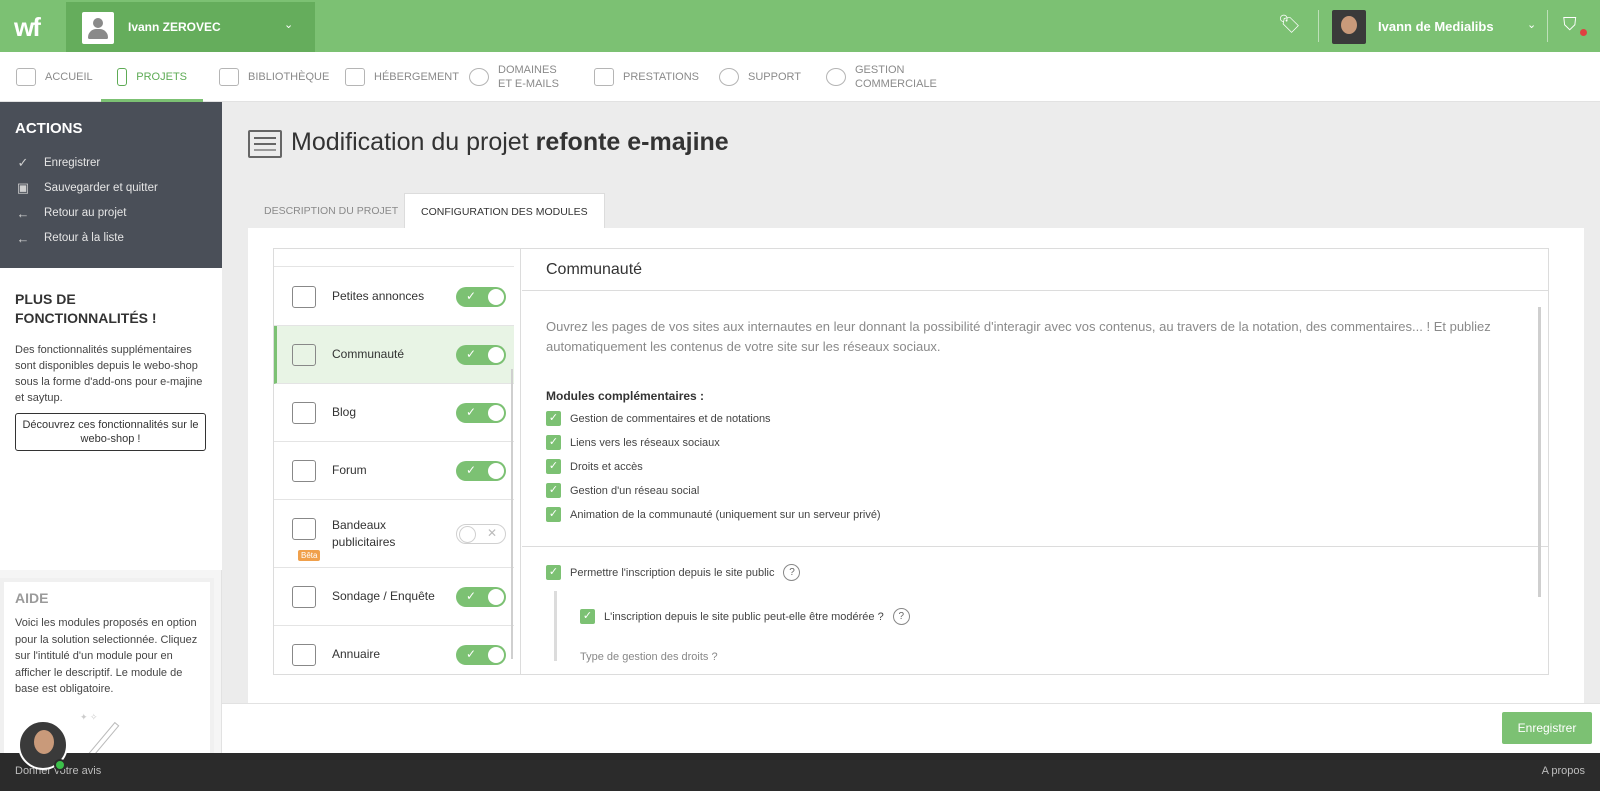  I want to click on blog-icon, so click(304, 412).